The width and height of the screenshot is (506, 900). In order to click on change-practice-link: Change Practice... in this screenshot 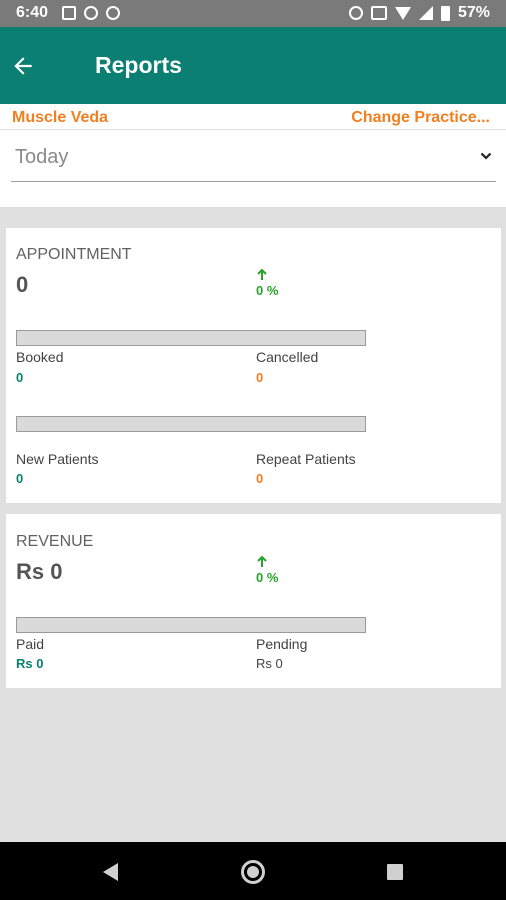, I will do `click(420, 118)`.